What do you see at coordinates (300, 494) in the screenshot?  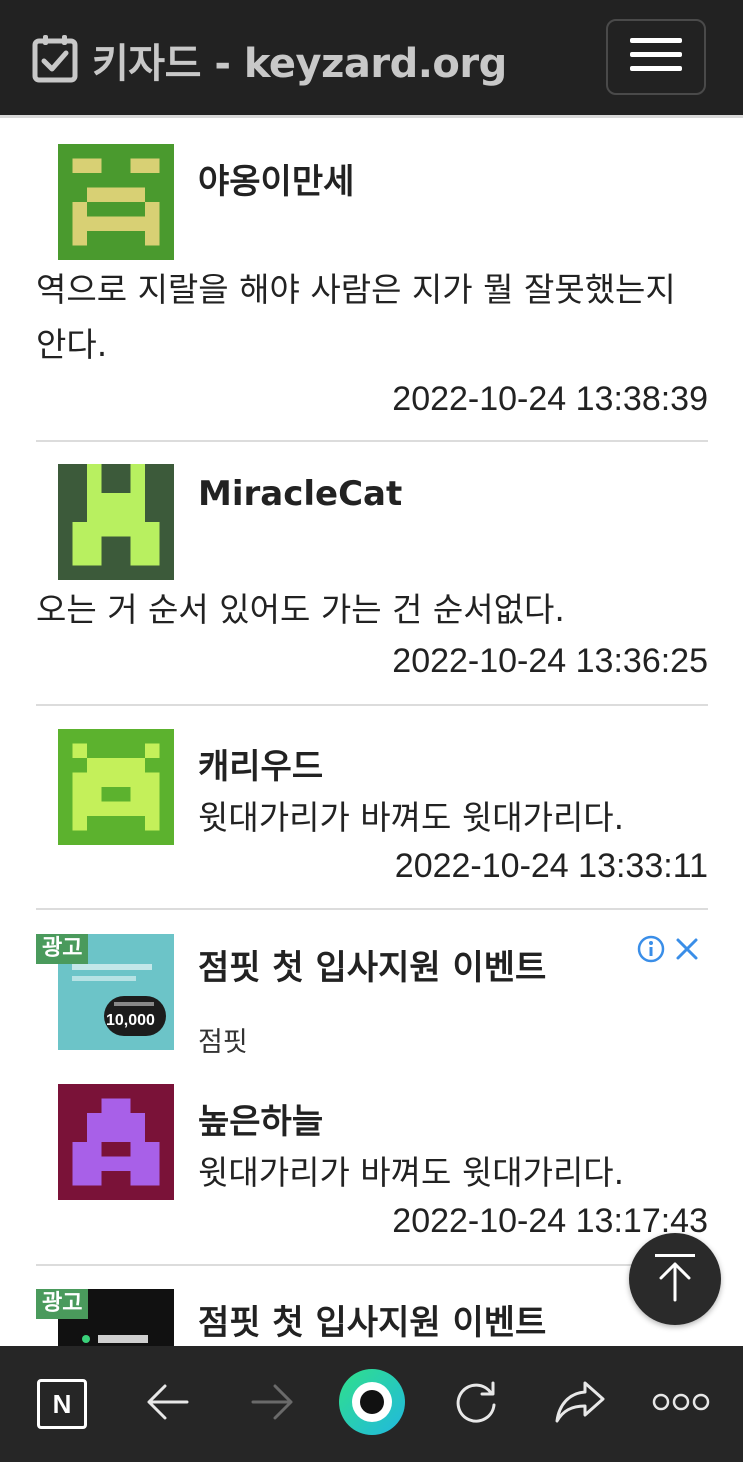 I see `nickname: MiracleCat` at bounding box center [300, 494].